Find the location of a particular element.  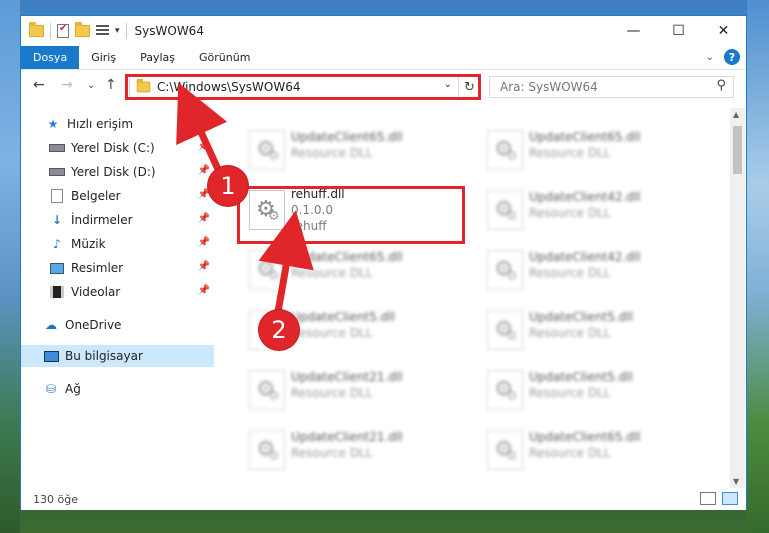

callout-badge-1: 1 is located at coordinates (228, 186).